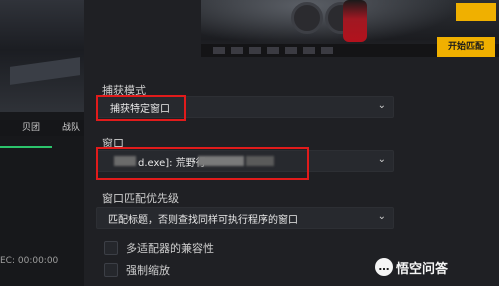 This screenshot has width=499, height=286. Describe the element at coordinates (202, 163) in the screenshot. I see `highlight-box-window` at that location.